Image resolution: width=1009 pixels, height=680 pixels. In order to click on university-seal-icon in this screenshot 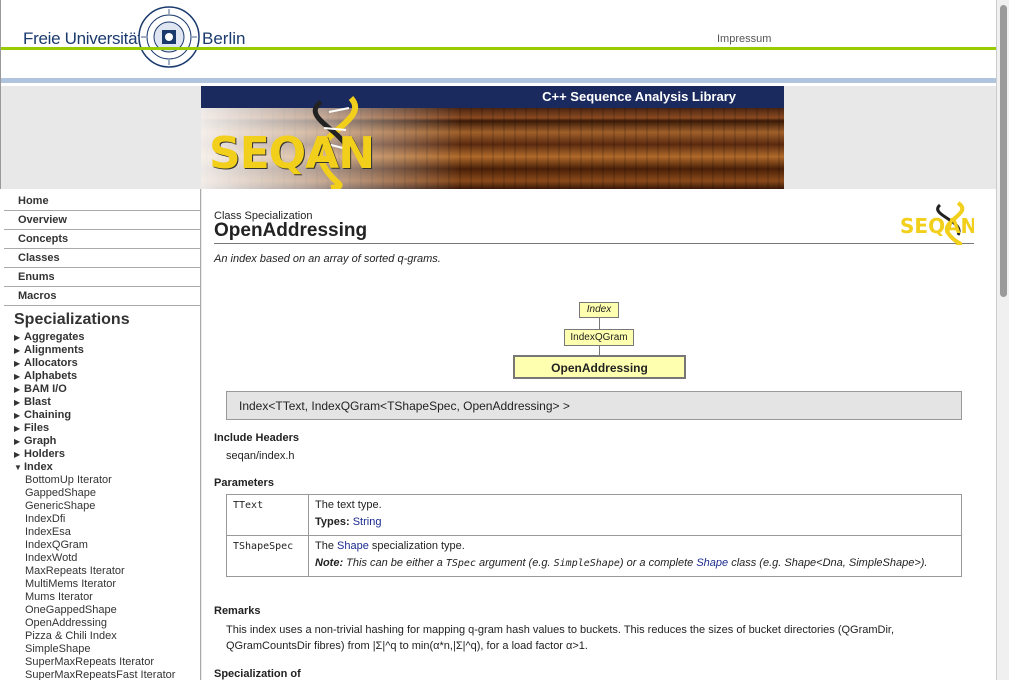, I will do `click(169, 37)`.